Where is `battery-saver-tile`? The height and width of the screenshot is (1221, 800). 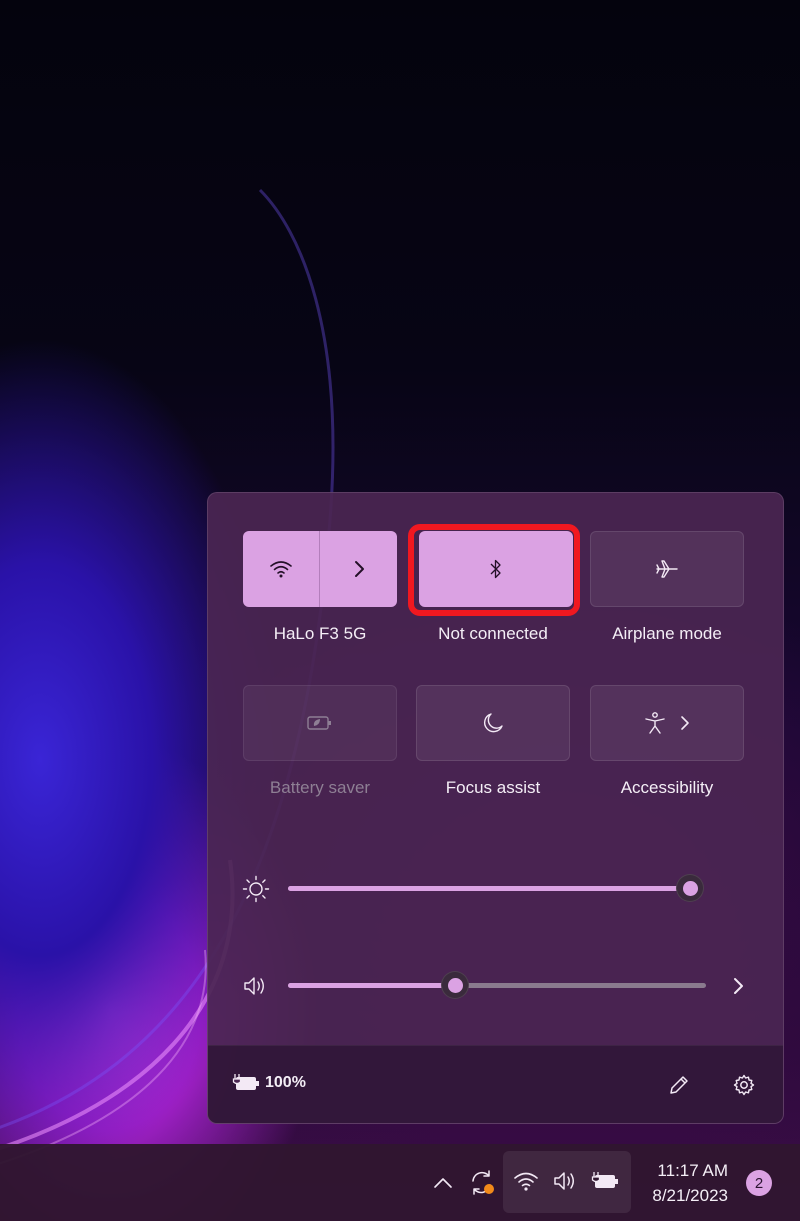
battery-saver-tile is located at coordinates (320, 723).